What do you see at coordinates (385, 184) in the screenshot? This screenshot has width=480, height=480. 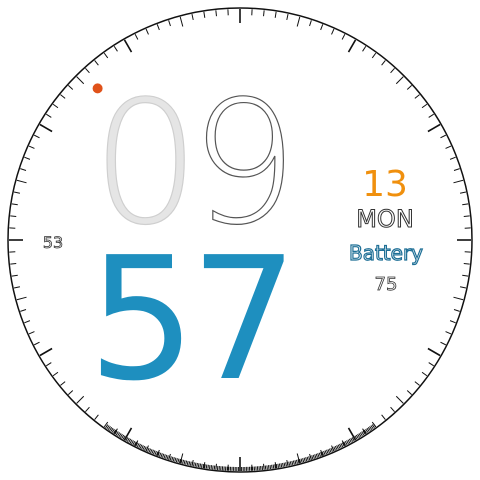 I see `date-day: 13` at bounding box center [385, 184].